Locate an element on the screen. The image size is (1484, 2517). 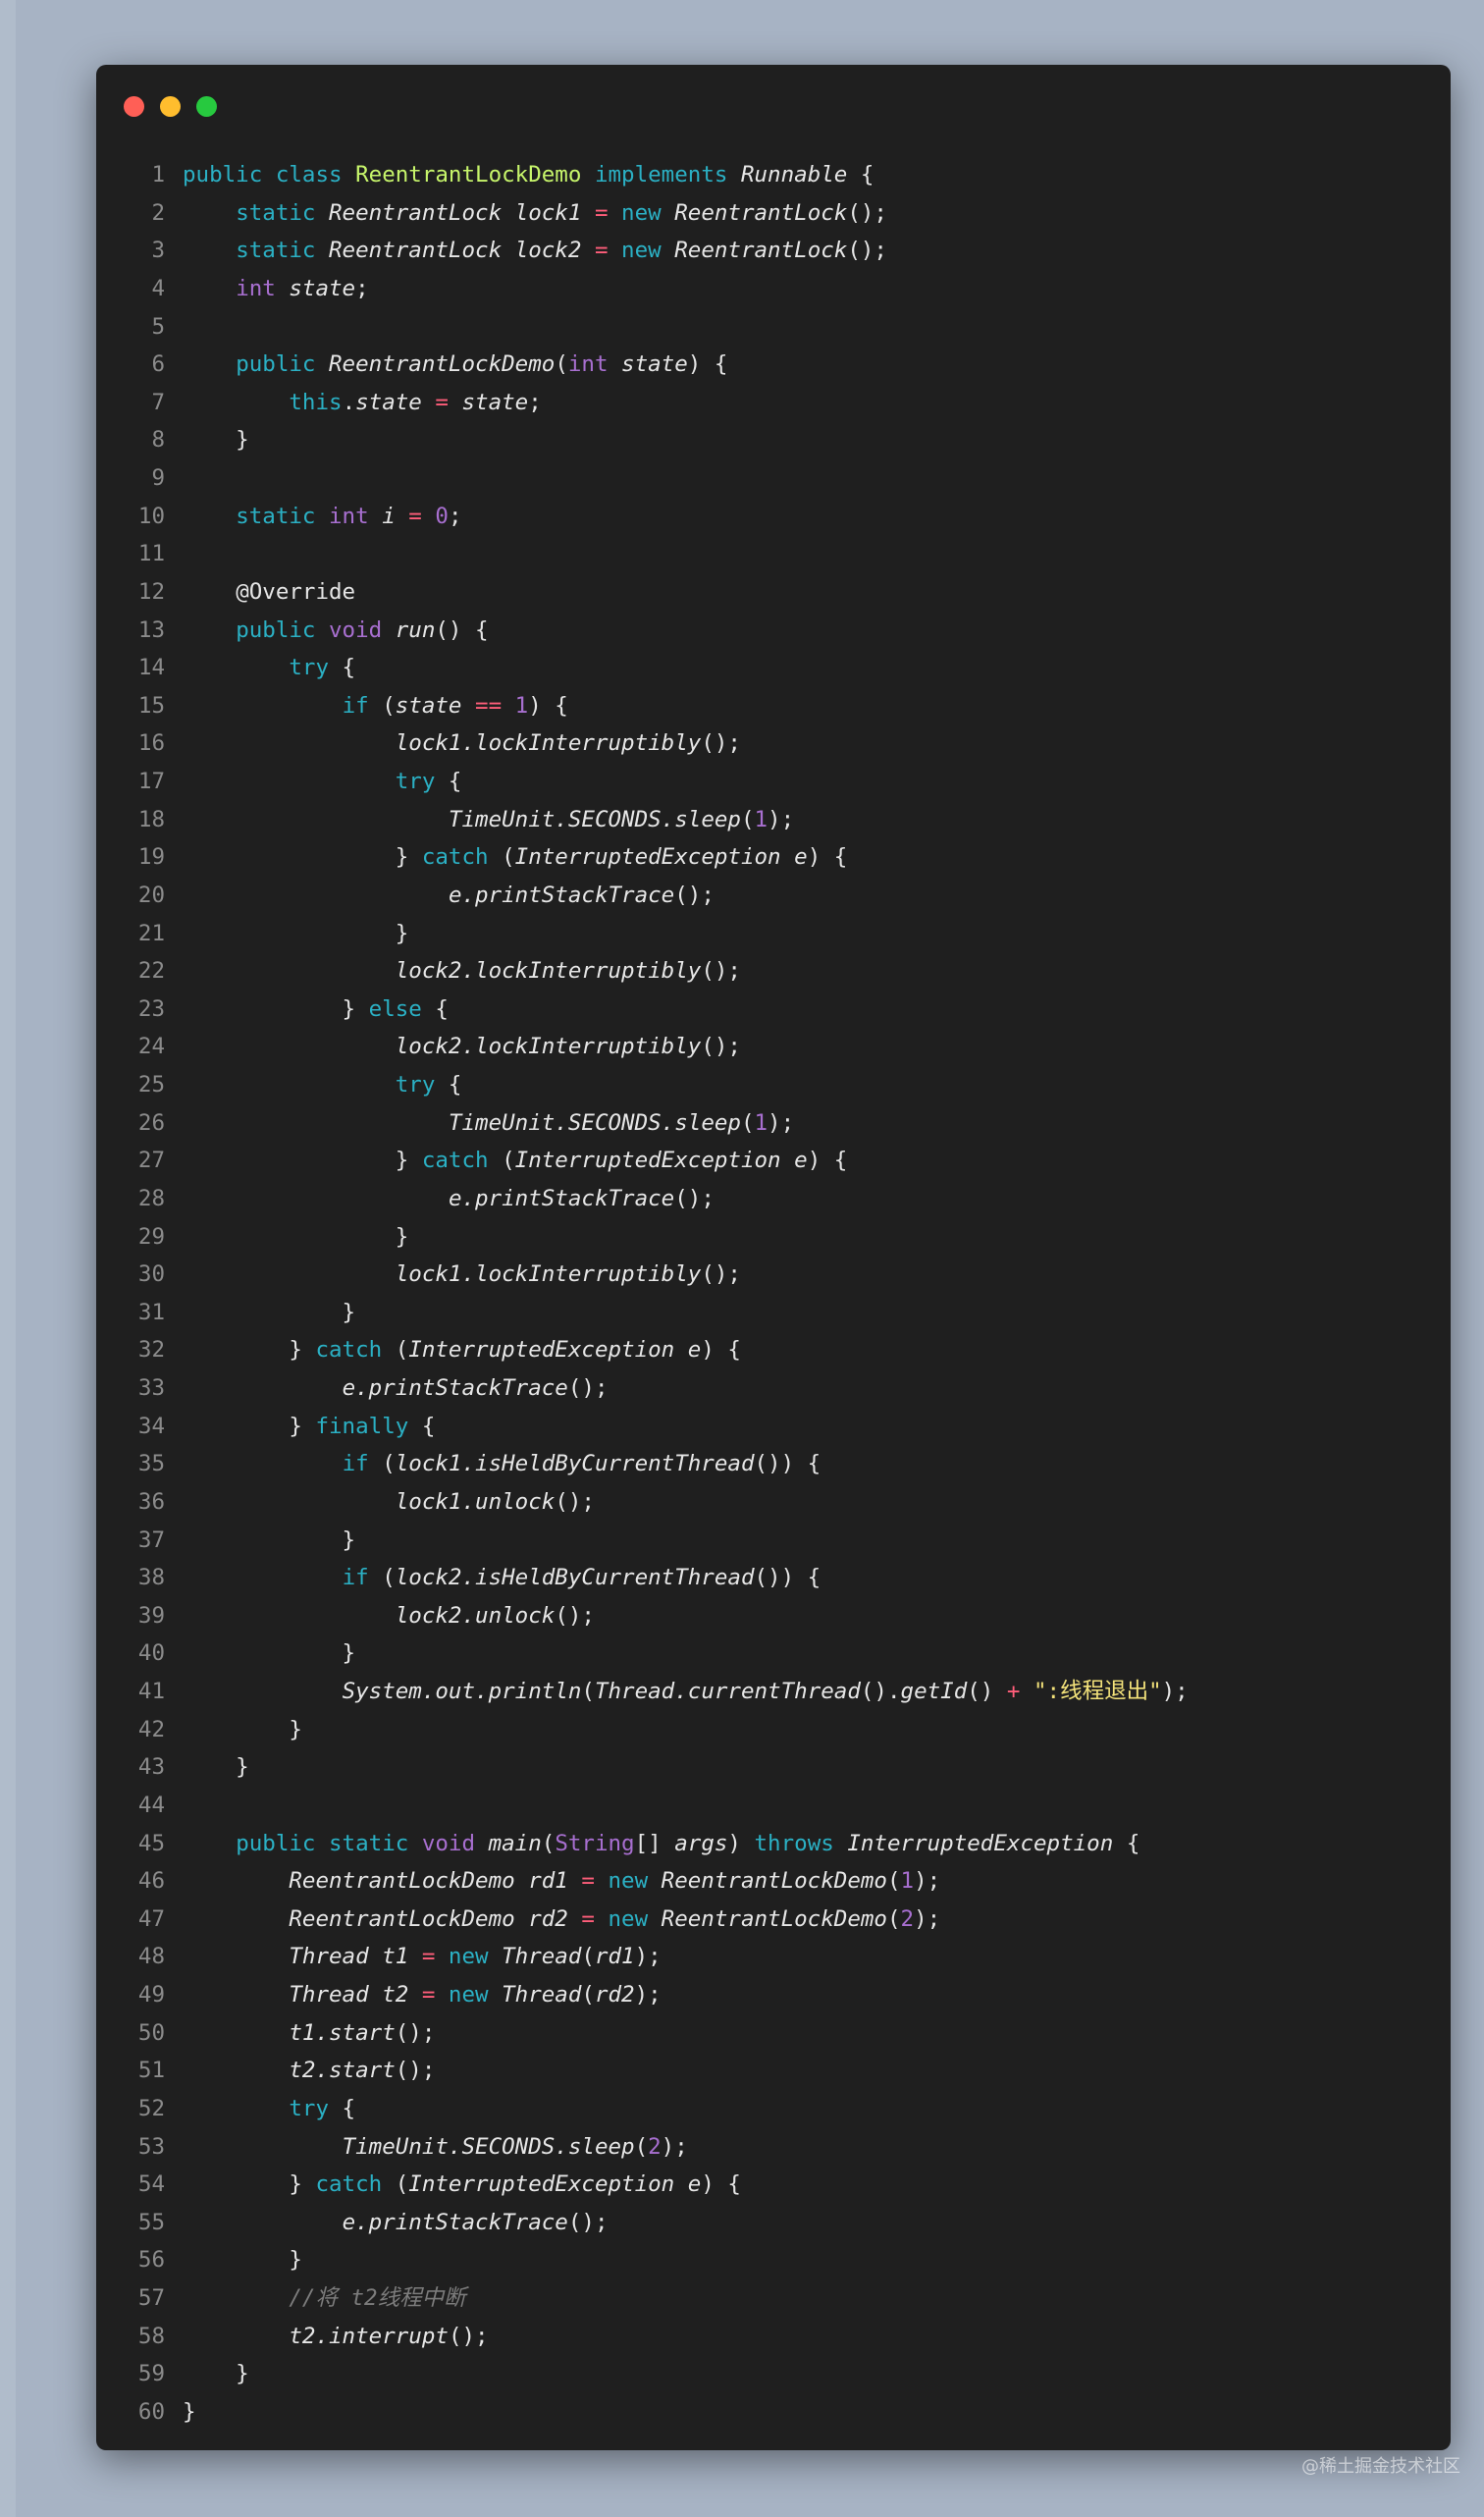
code-token: //将 t2线程中断 is located at coordinates (377, 2298).